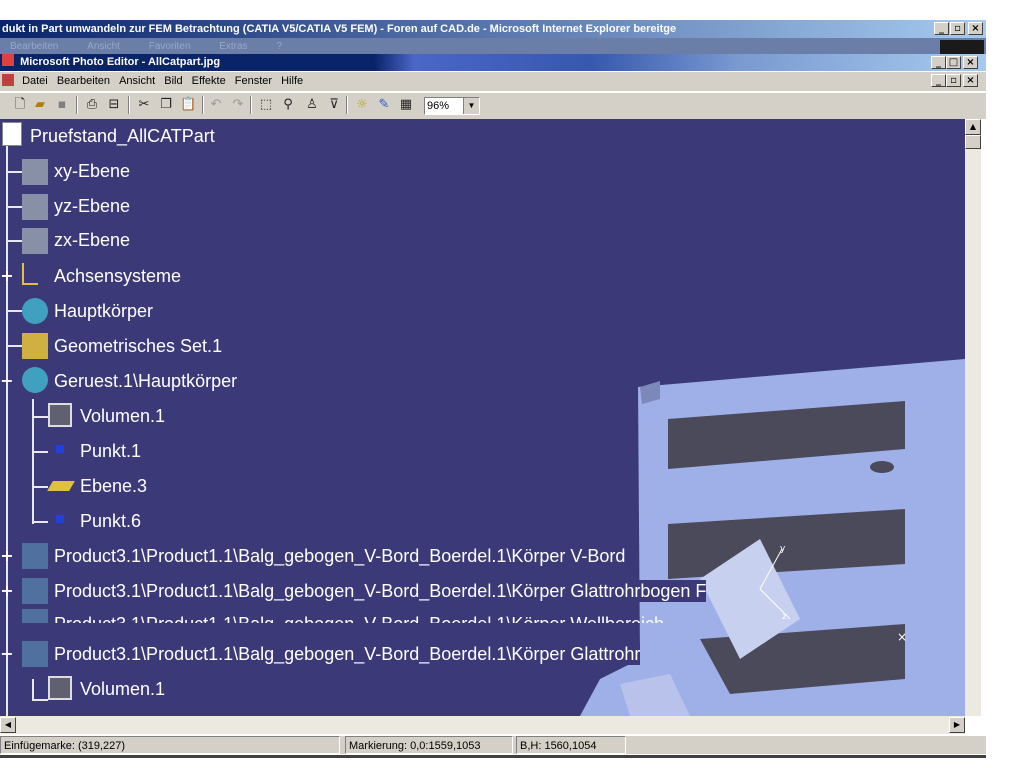 This screenshot has height=768, width=1024. What do you see at coordinates (384, 105) in the screenshot?
I see `pen-icon: ✎` at bounding box center [384, 105].